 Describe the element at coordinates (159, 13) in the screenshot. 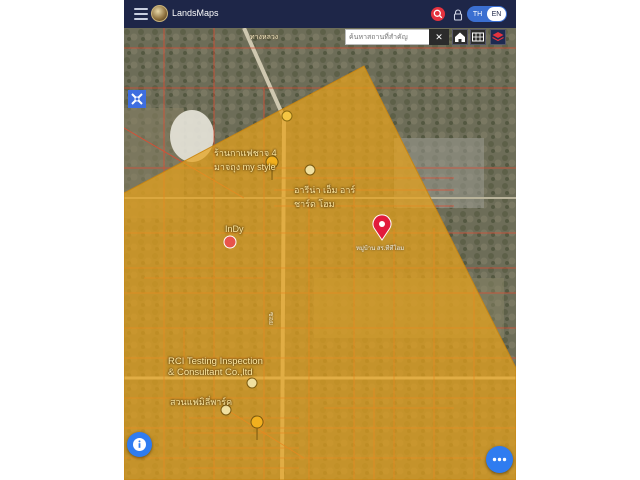

I see `app-logo` at that location.